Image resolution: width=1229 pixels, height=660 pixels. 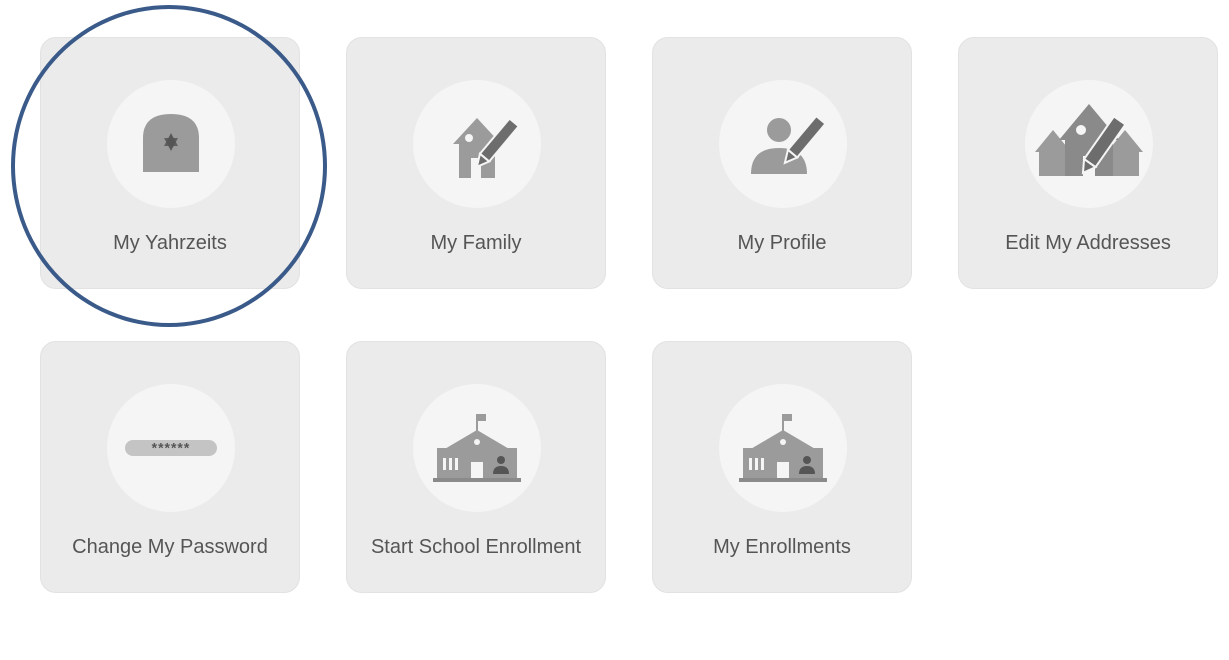 I want to click on tile-my-family: My Family, so click(x=476, y=163).